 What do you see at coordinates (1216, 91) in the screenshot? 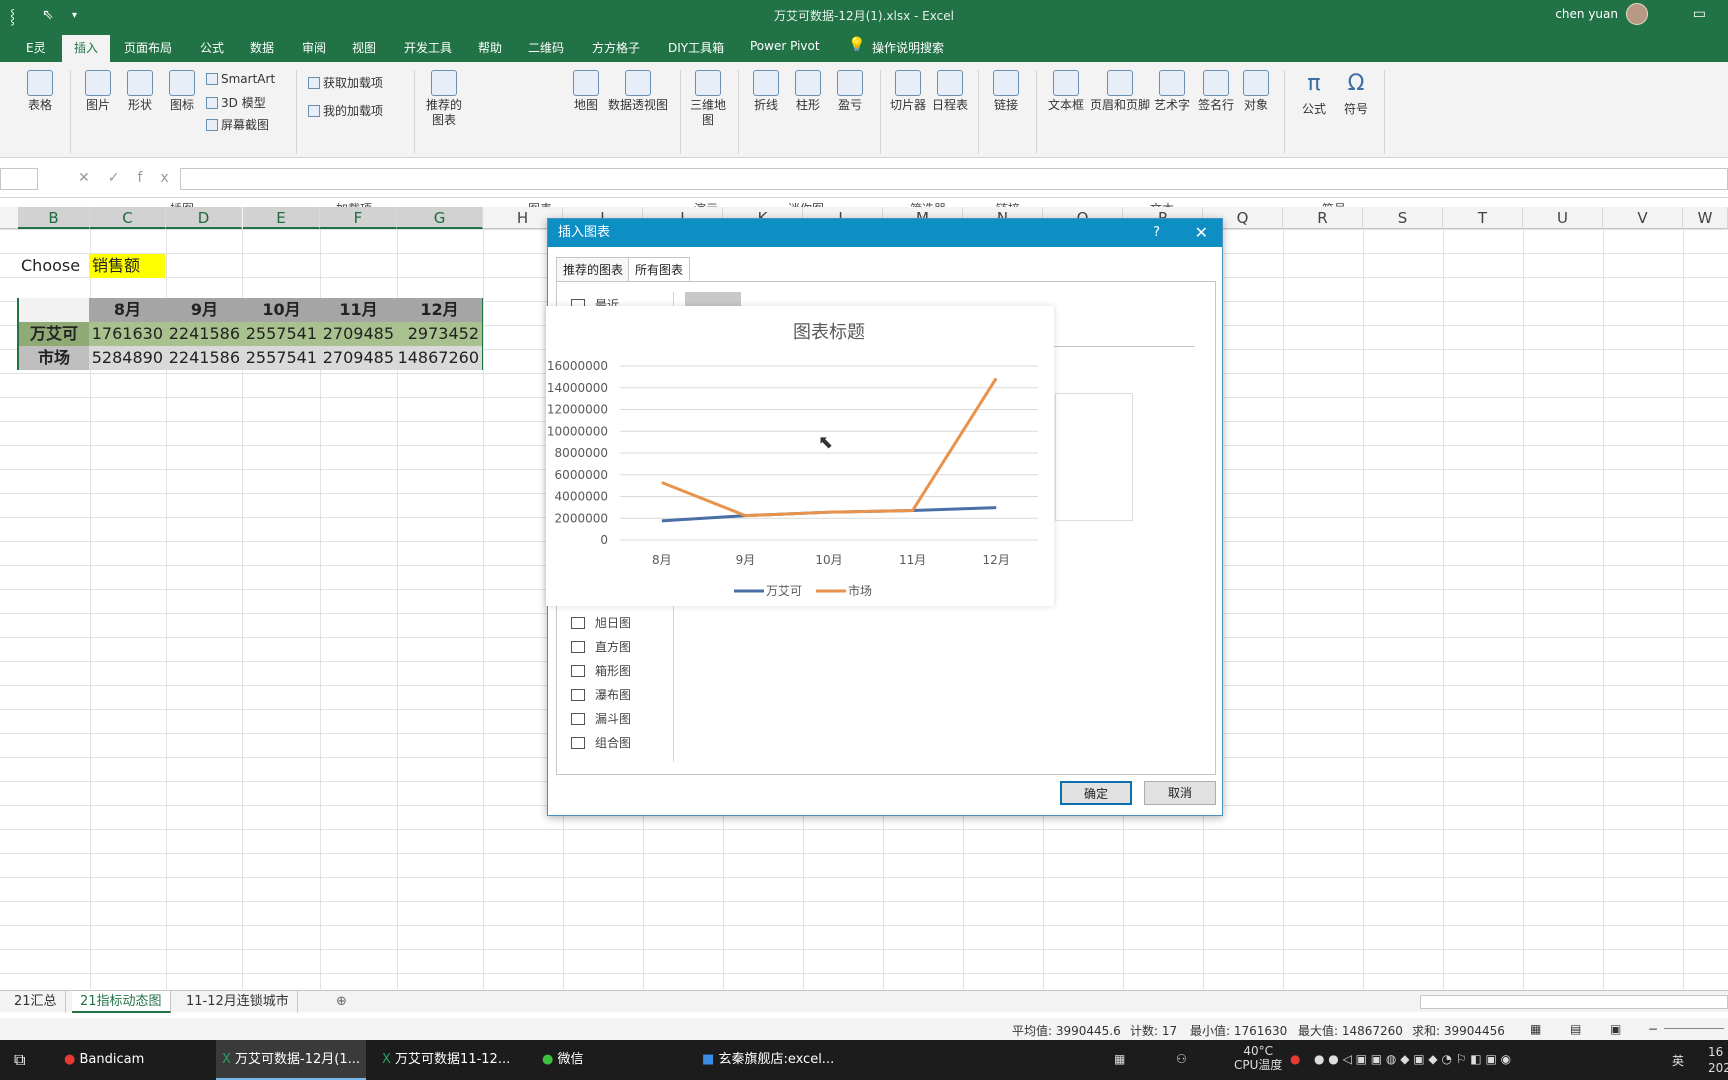
I see `signature-line-button: 签名行` at bounding box center [1216, 91].